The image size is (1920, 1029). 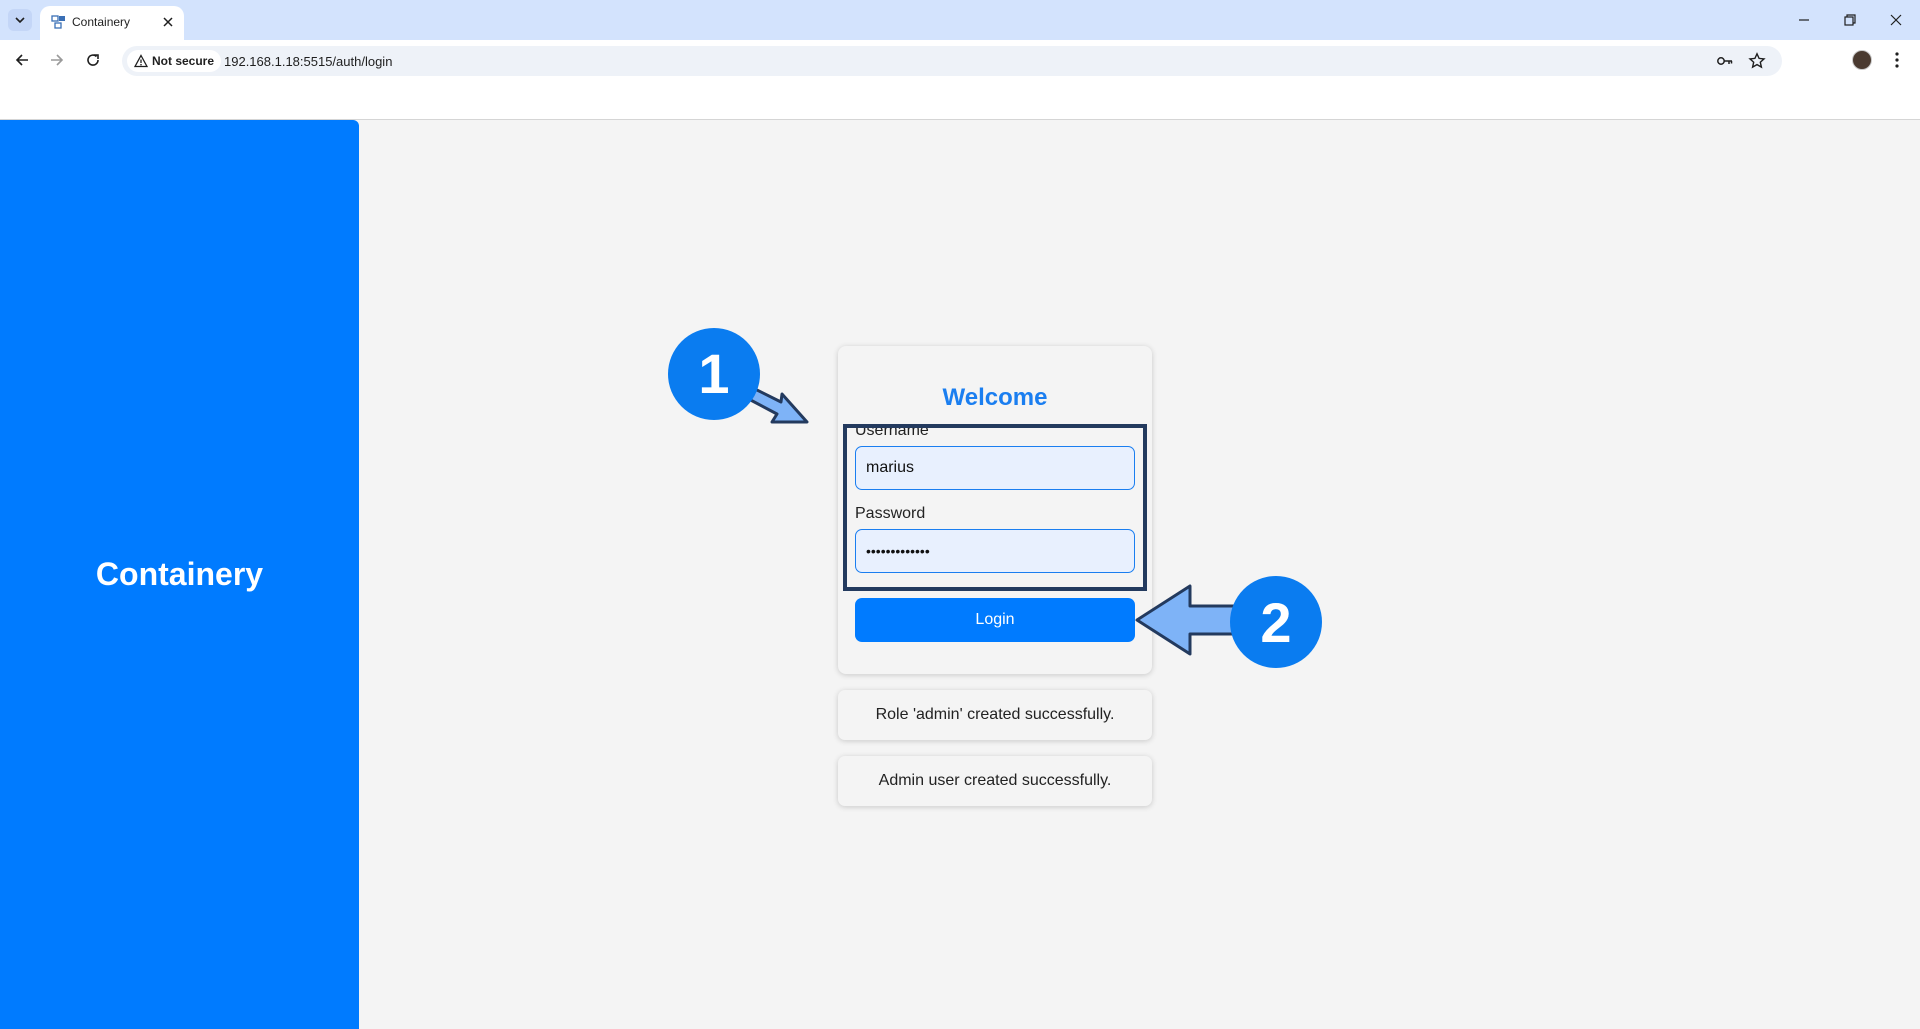 I want to click on security-chip: Not secure, so click(x=174, y=61).